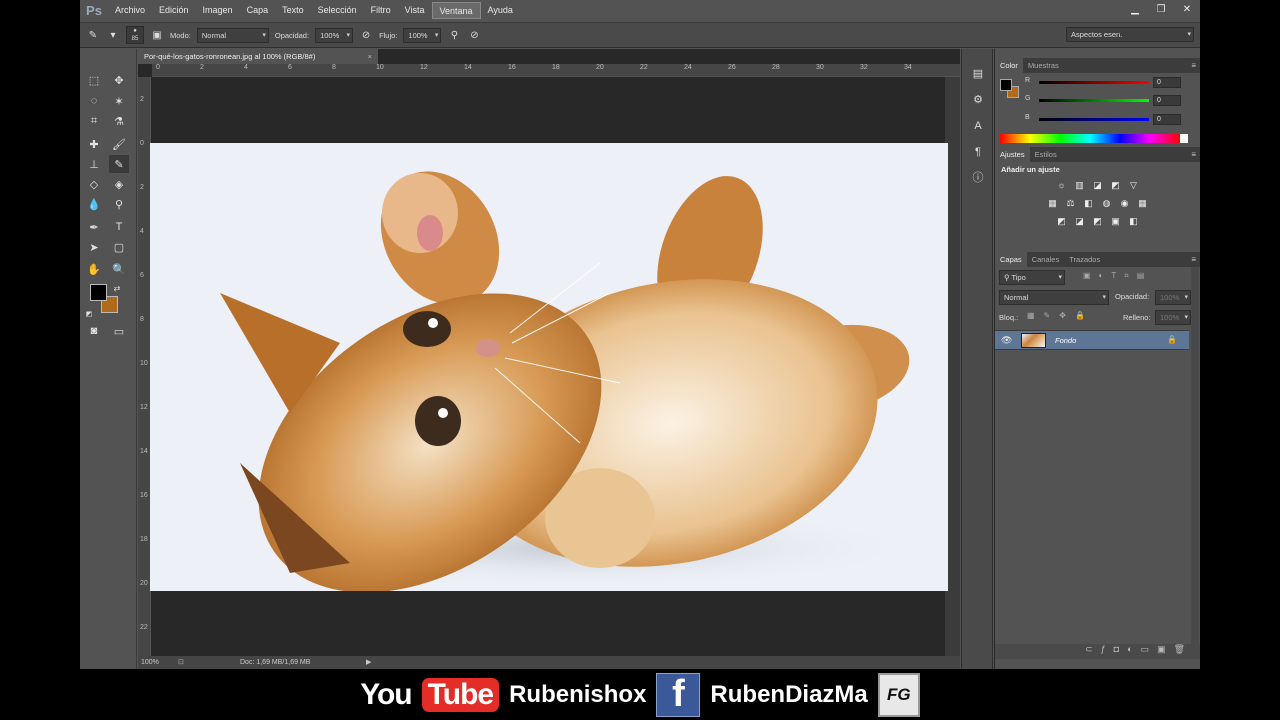  I want to click on status-menu-arrow-icon: ▶, so click(368, 662).